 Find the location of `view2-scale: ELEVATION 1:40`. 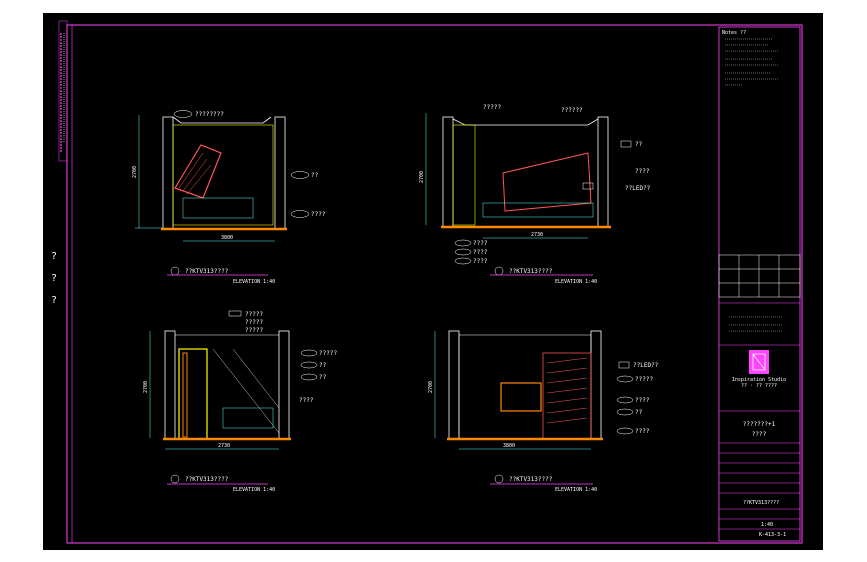

view2-scale: ELEVATION 1:40 is located at coordinates (576, 282).